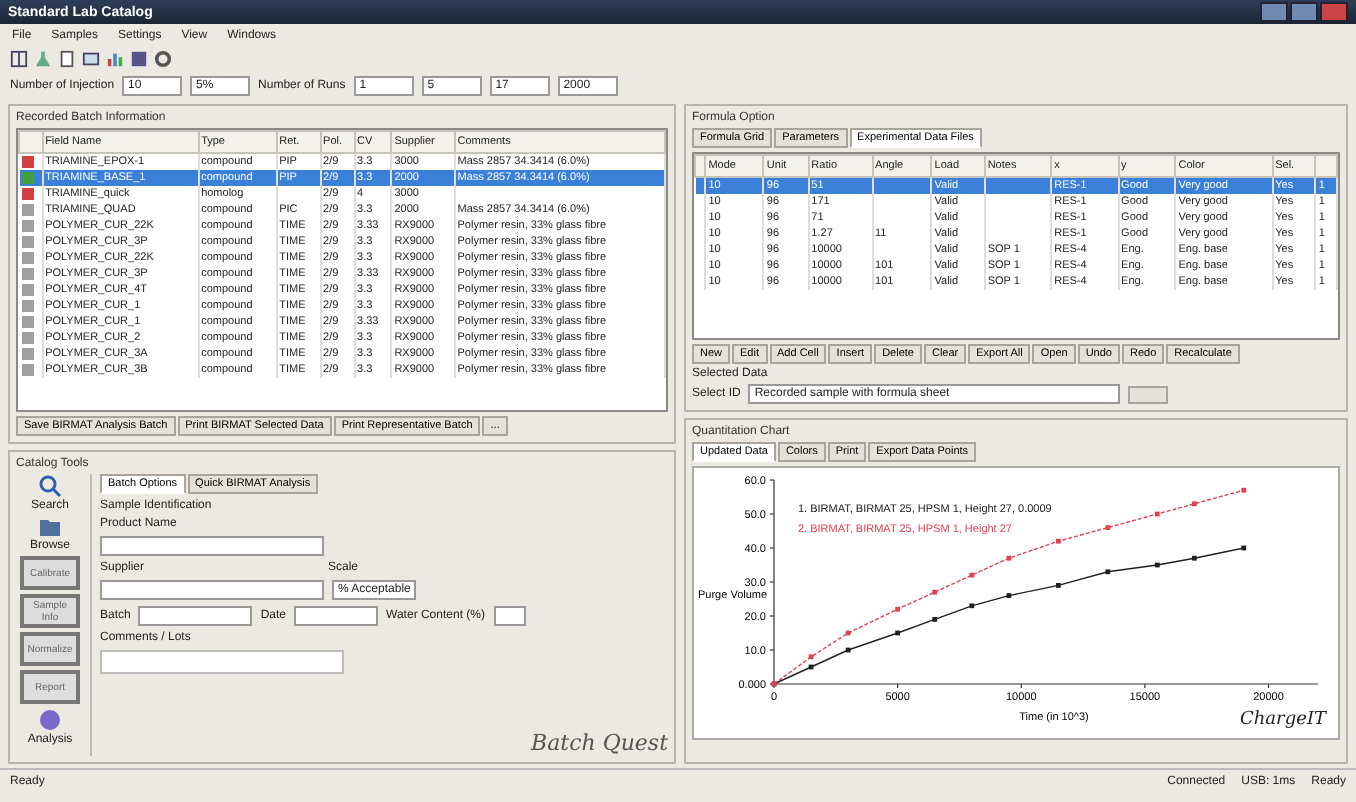 The height and width of the screenshot is (802, 1356). I want to click on logo-text: ChargeIT, so click(1283, 720).